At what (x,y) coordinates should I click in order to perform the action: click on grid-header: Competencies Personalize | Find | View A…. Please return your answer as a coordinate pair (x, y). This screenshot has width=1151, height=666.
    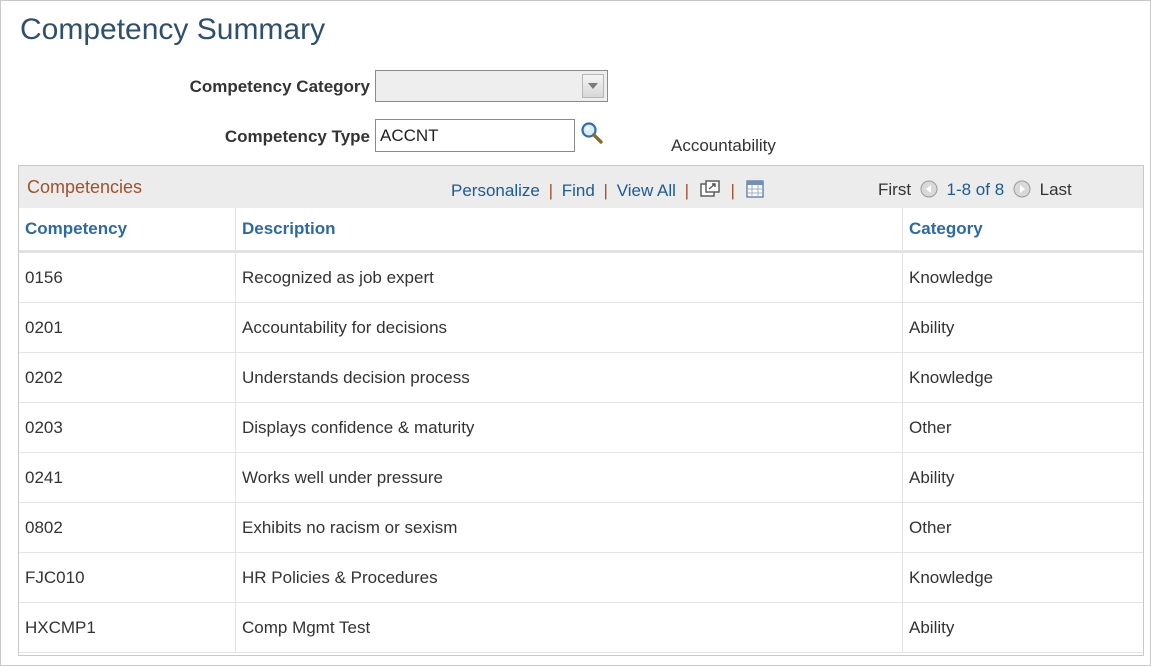
    Looking at the image, I should click on (581, 187).